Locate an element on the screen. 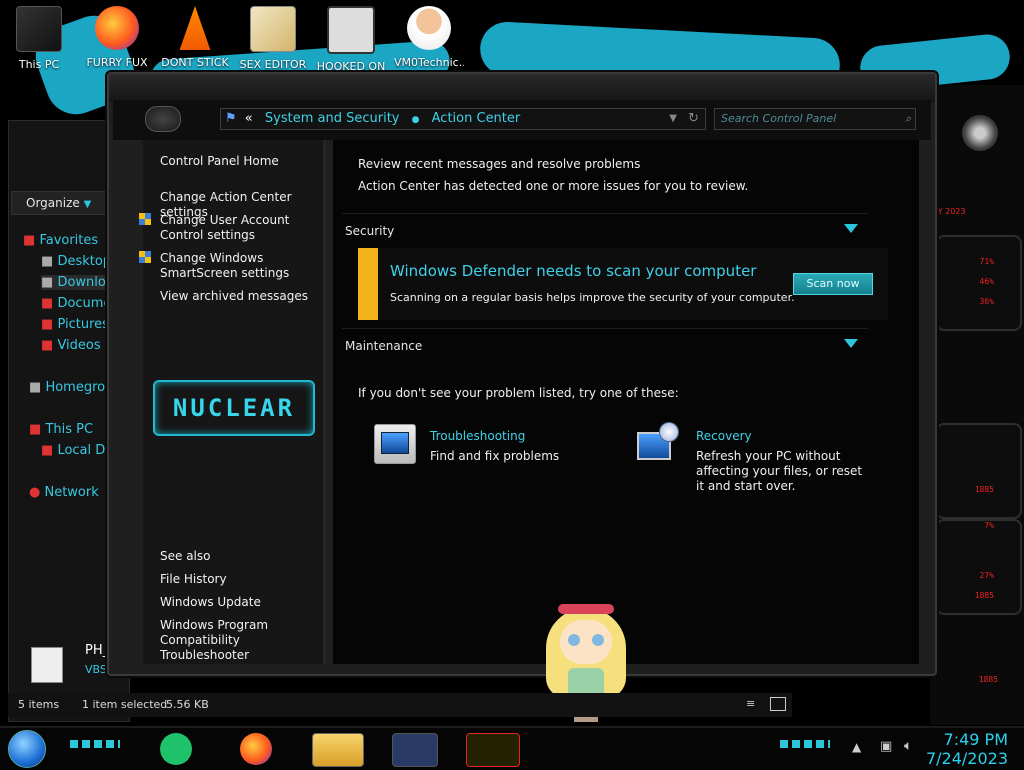  star-folder-icon: ■ is located at coordinates (29, 240).